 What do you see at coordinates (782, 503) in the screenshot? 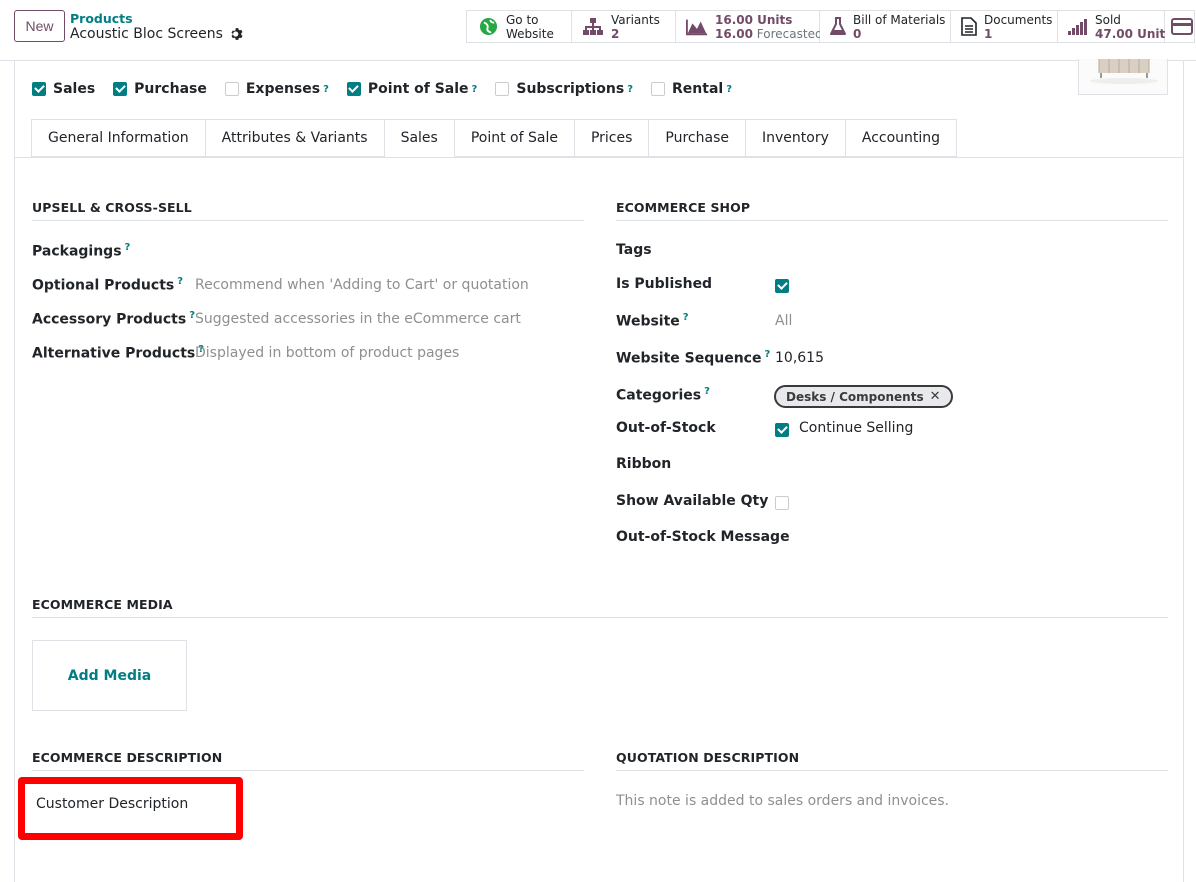
I see `show-available-qty-checkbox` at bounding box center [782, 503].